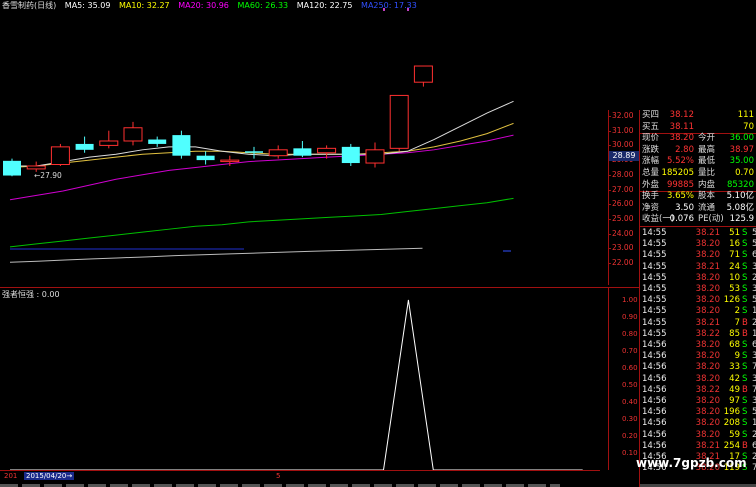 The height and width of the screenshot is (487, 756). What do you see at coordinates (707, 184) in the screenshot?
I see `quote-label-2: 内盘` at bounding box center [707, 184].